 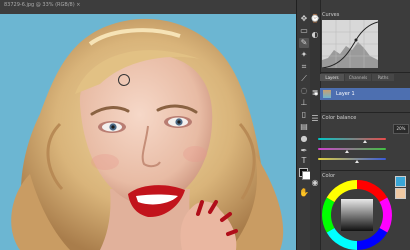 What do you see at coordinates (345, 94) in the screenshot?
I see `layer-name: Layer 1` at bounding box center [345, 94].